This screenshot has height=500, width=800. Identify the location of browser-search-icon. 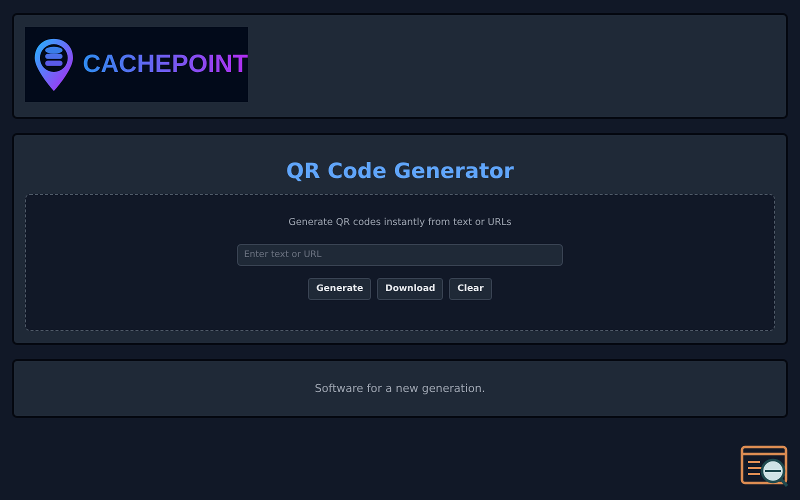
(765, 467).